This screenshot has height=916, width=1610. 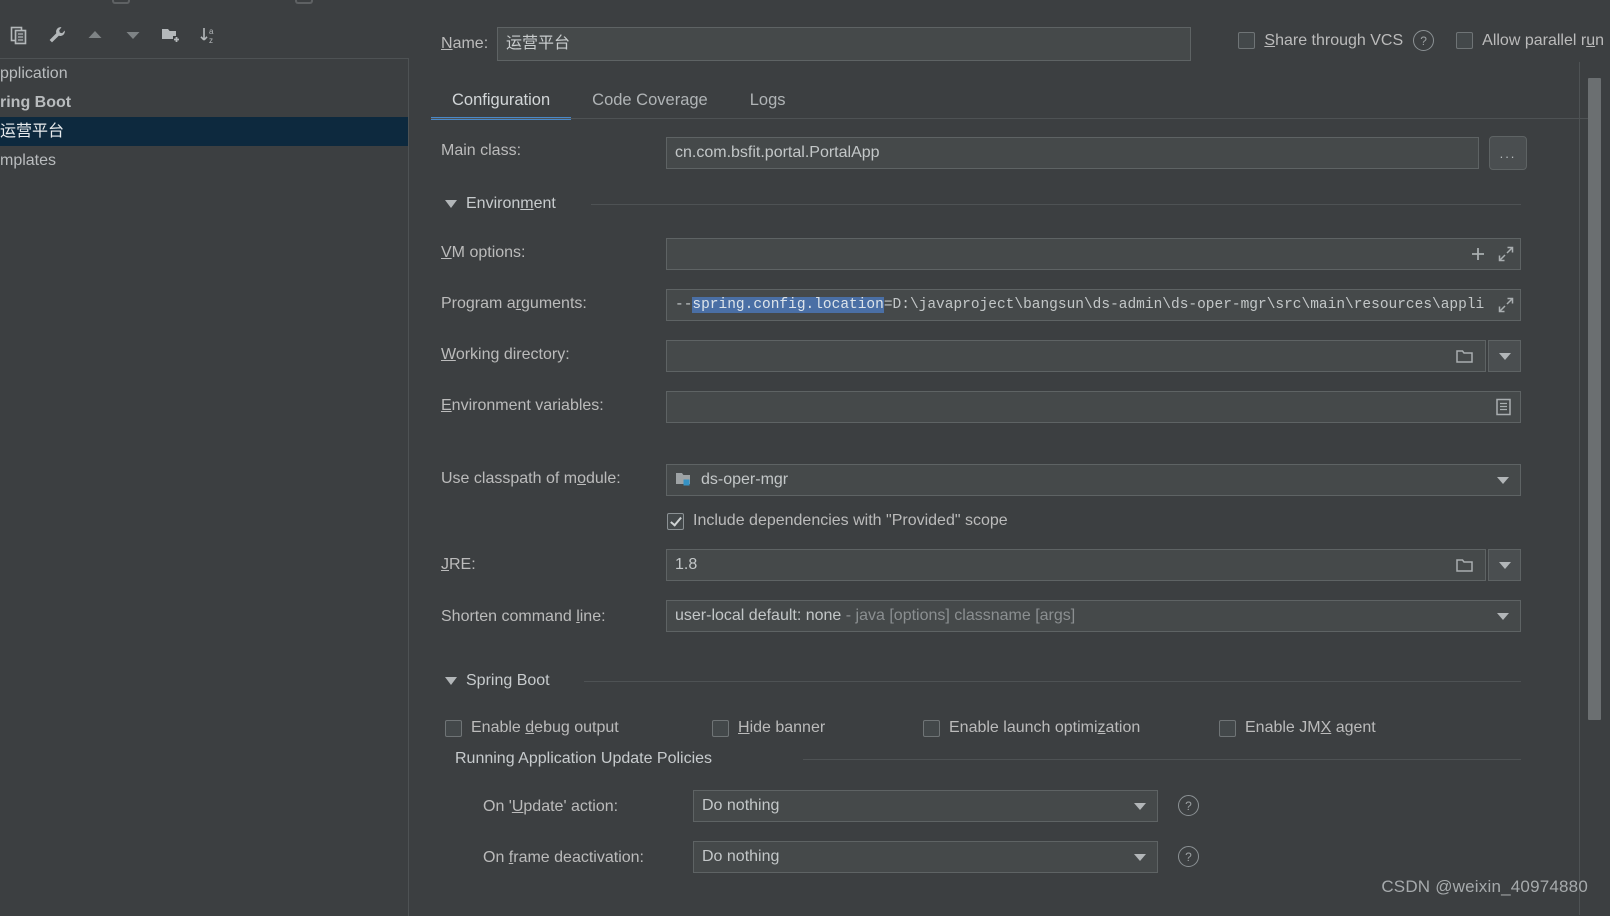 What do you see at coordinates (57, 35) in the screenshot?
I see `edit-templates-wrench-icon` at bounding box center [57, 35].